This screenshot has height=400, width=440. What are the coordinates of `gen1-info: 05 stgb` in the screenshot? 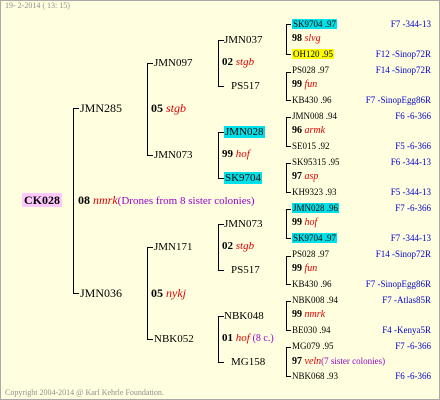 It's located at (168, 108).